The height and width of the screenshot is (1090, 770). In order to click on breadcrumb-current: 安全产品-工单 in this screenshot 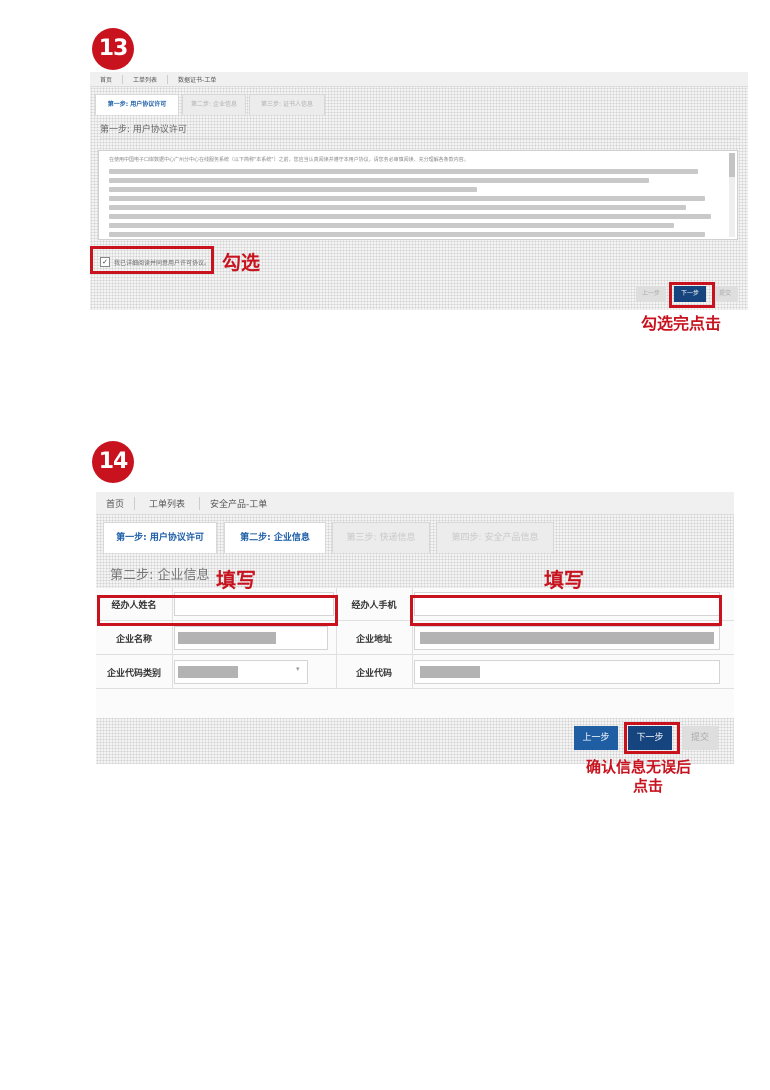, I will do `click(239, 504)`.